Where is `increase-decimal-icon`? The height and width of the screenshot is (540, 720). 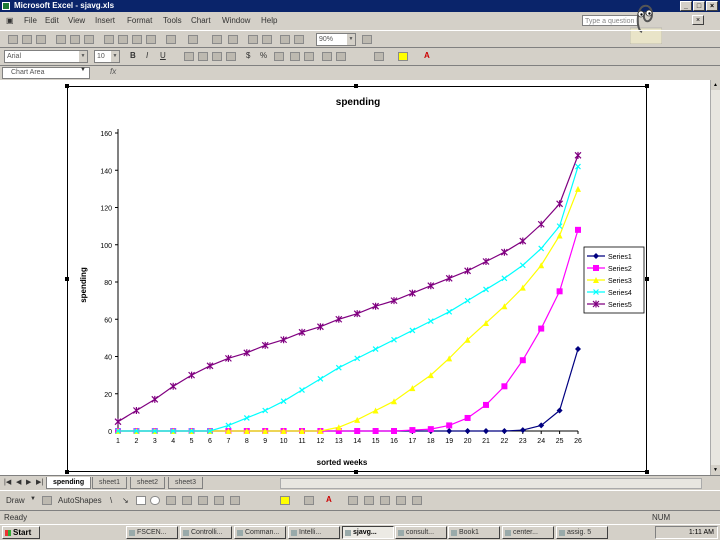
increase-decimal-icon is located at coordinates (295, 56).